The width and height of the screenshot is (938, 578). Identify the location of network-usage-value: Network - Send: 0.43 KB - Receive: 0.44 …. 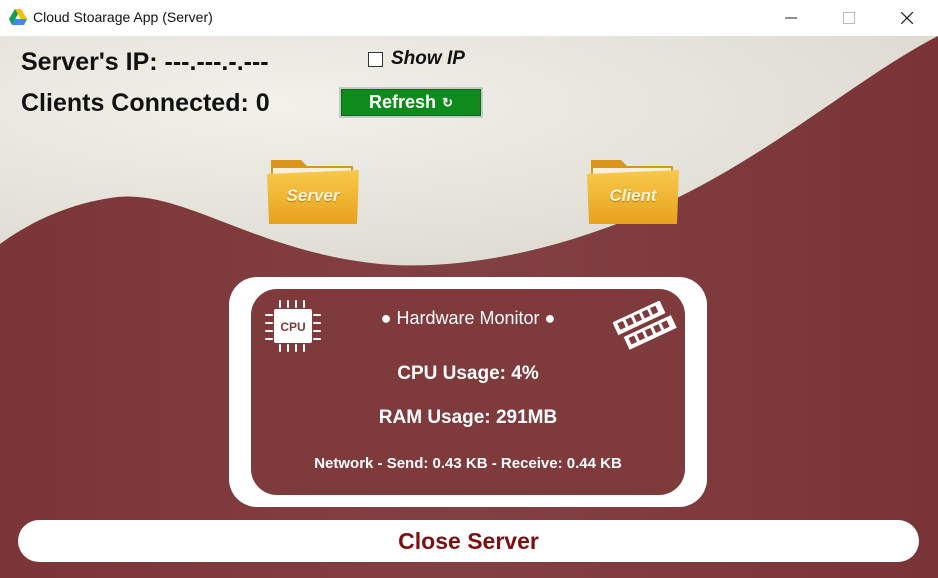
(468, 463).